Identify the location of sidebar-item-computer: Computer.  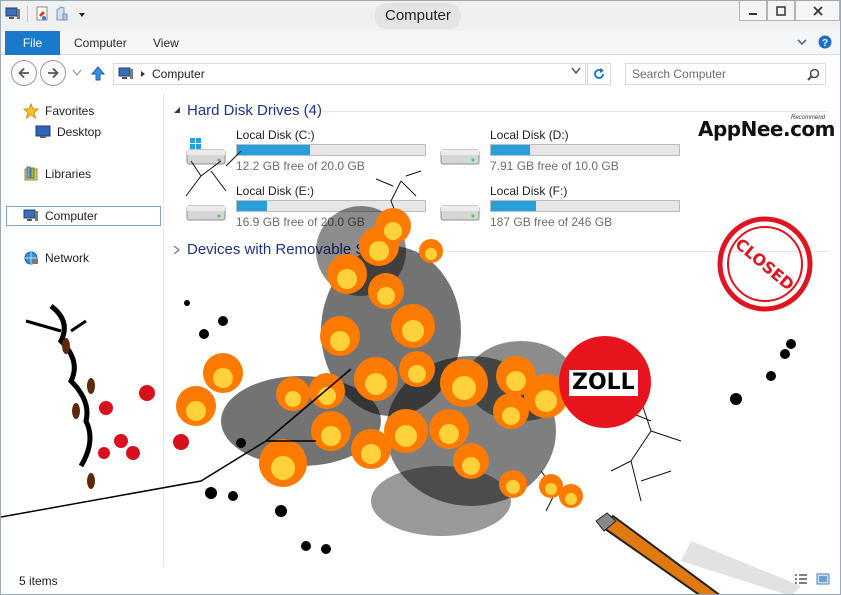
(83, 216).